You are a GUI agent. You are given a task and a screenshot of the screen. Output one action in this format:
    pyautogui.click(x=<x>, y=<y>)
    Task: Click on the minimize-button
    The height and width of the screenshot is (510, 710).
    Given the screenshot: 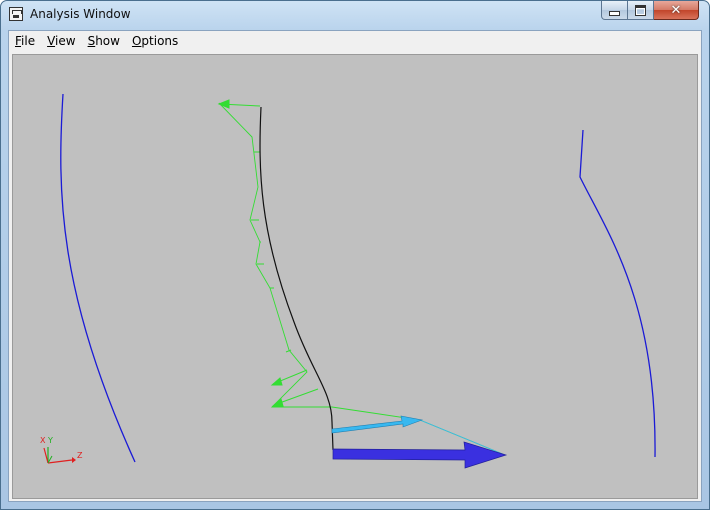 What is the action you would take?
    pyautogui.click(x=614, y=10)
    